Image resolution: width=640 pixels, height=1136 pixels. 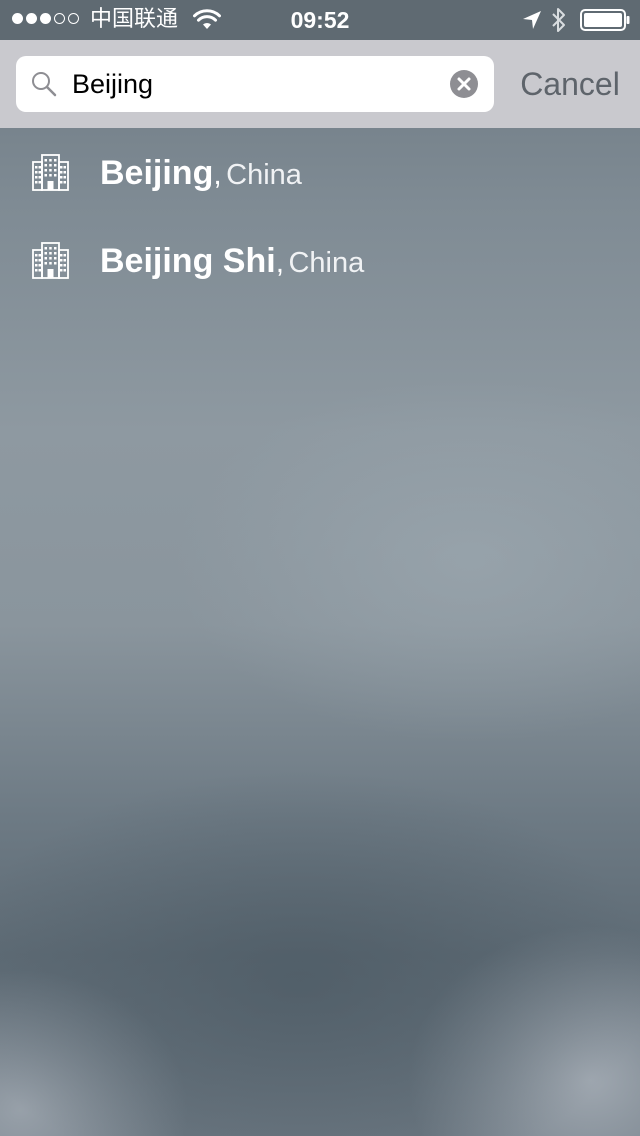 I want to click on status-bar: 中国联通 09:52, so click(x=320, y=20).